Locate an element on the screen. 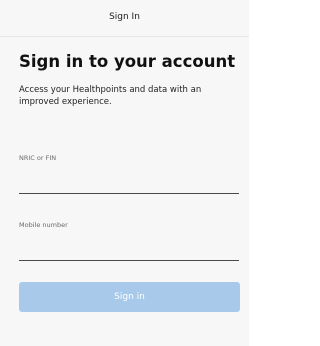 Image resolution: width=320 pixels, height=346 pixels. mobile-number-label: Mobile number is located at coordinates (43, 225).